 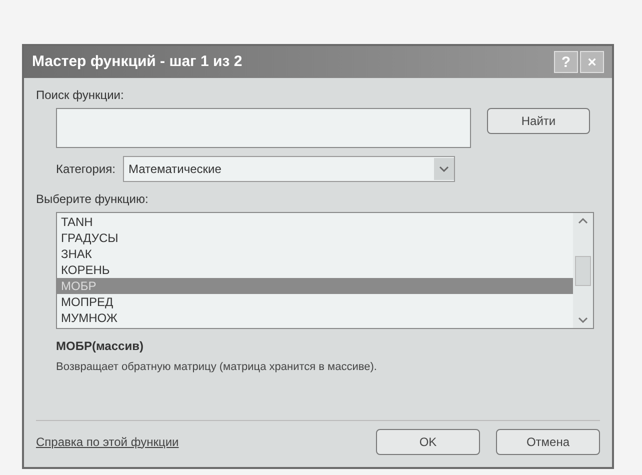 I want to click on list-label: Выберите функцию:, so click(x=93, y=199).